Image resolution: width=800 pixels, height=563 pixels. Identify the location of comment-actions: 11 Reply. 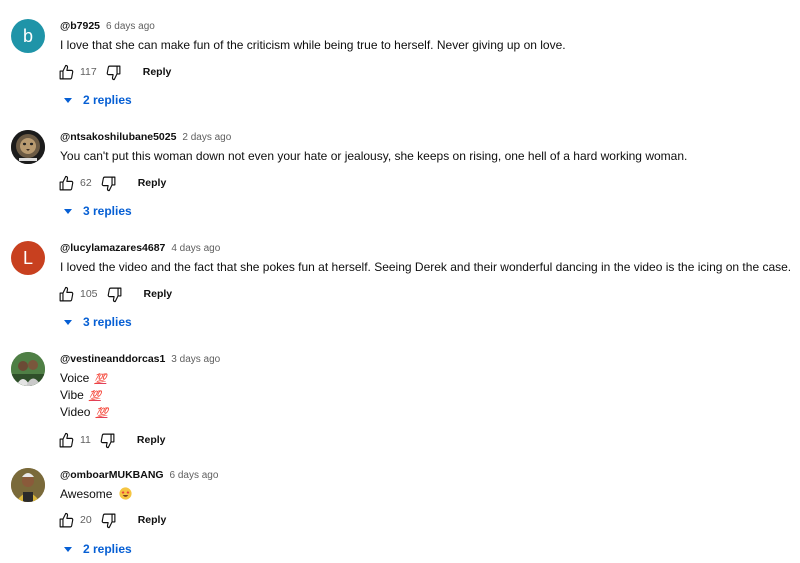
(111, 440).